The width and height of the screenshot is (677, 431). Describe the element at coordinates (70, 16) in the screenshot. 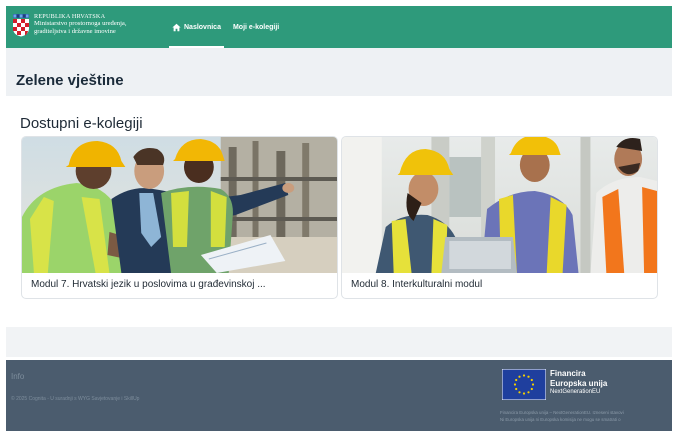

I see `brand-country: REPUBLIKA HRVATSKA` at that location.